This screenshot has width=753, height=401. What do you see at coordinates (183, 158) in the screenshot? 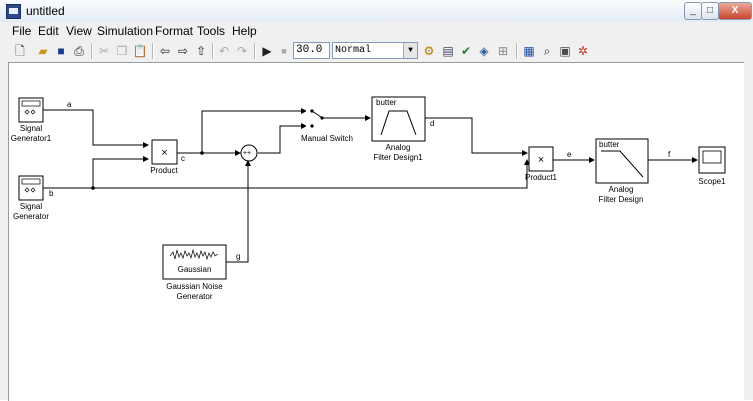
I see `signal-label-c: c` at bounding box center [183, 158].